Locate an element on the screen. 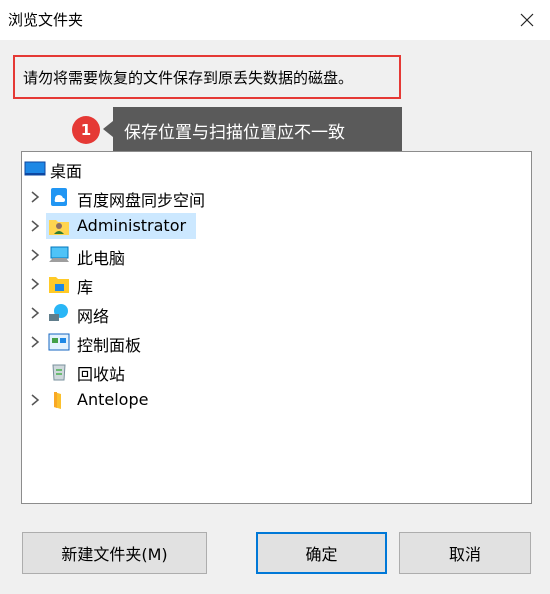 The width and height of the screenshot is (550, 594). tree-item-label: Administrator is located at coordinates (132, 225).